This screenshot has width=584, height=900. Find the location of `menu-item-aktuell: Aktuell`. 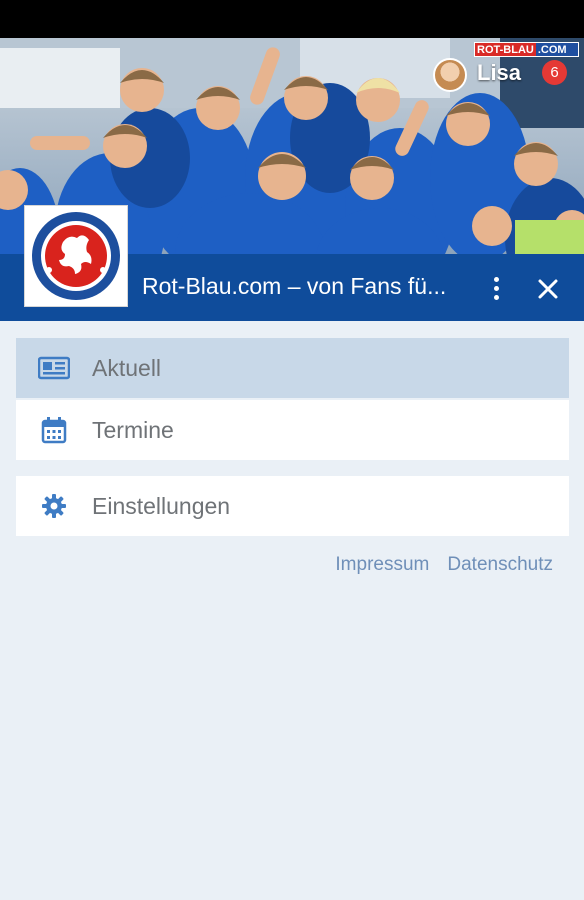

menu-item-aktuell: Aktuell is located at coordinates (292, 368).